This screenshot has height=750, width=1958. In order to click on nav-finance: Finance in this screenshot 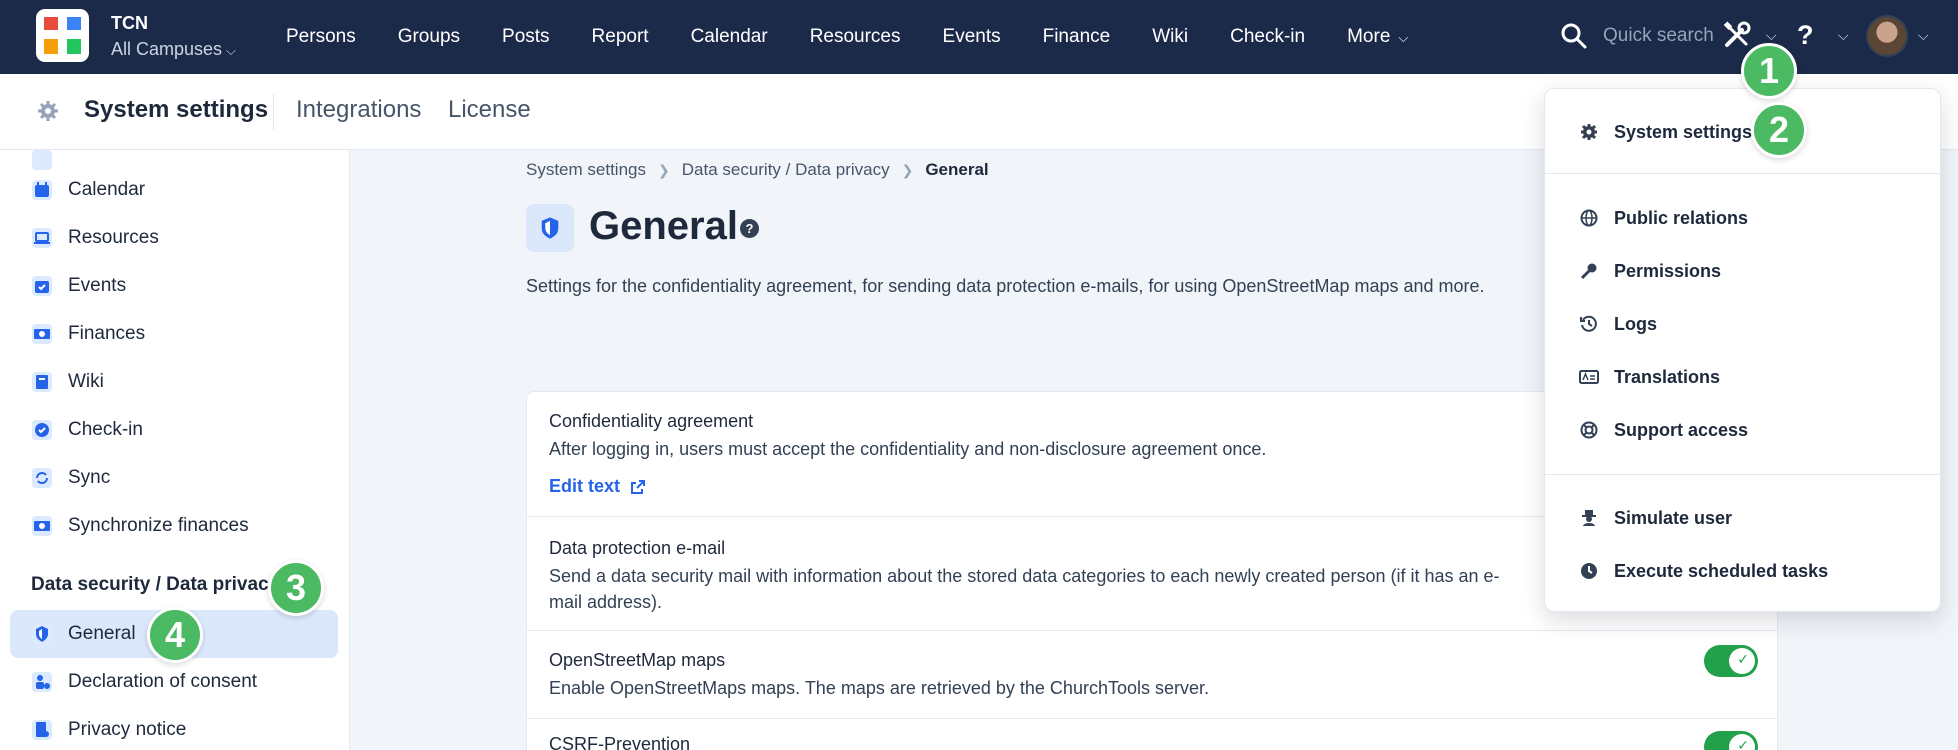, I will do `click(1077, 37)`.